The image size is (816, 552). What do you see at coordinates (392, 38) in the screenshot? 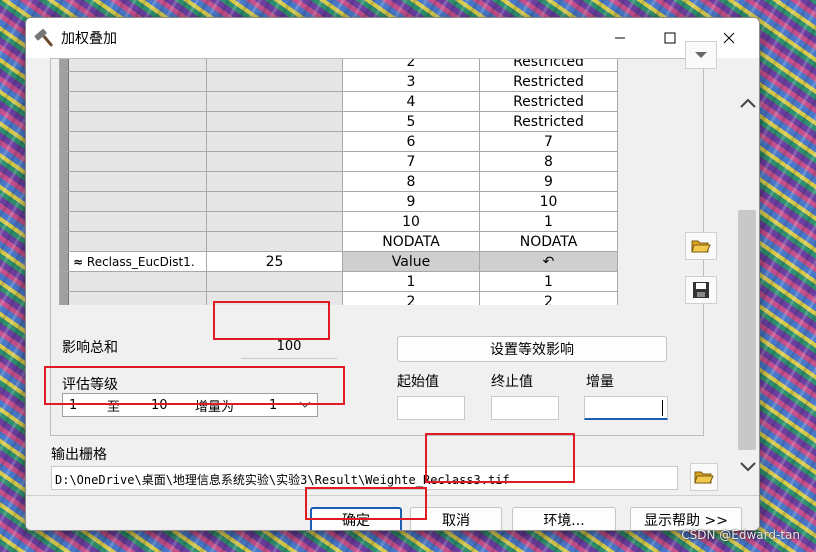
I see `title-bar: 加权叠加` at bounding box center [392, 38].